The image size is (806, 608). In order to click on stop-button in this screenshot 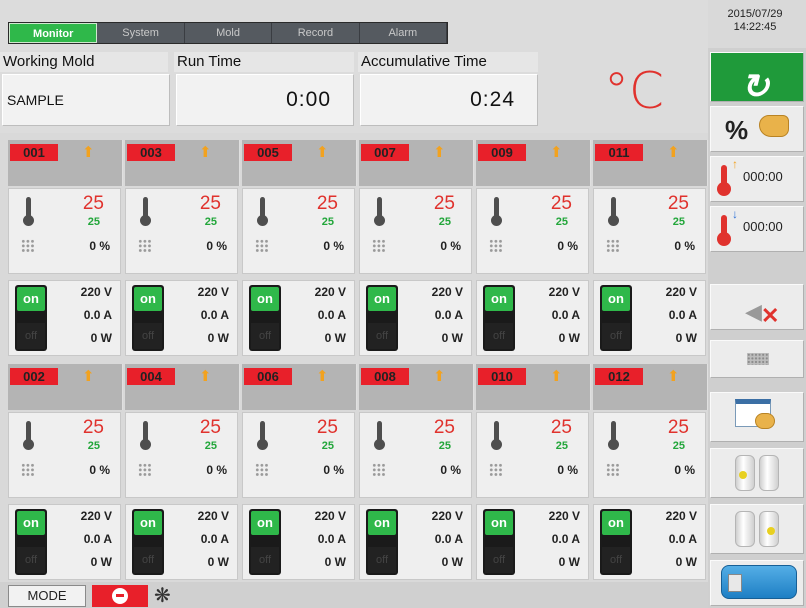, I will do `click(120, 596)`.